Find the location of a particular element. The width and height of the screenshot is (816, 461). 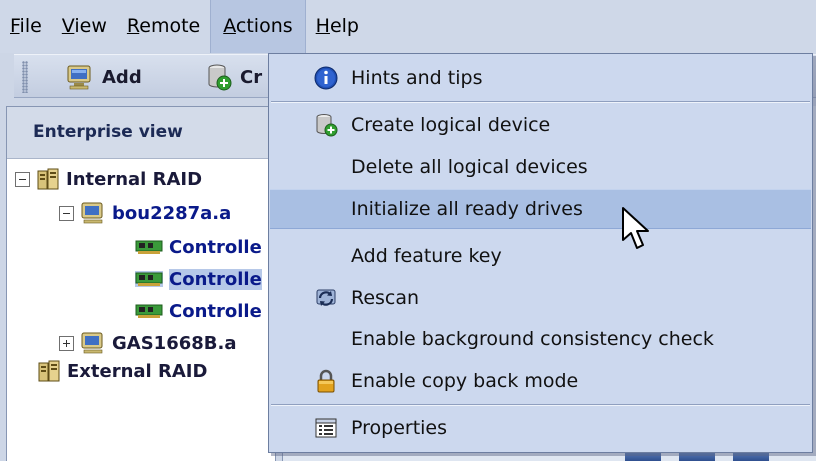

menu-file-rest: ile is located at coordinates (30, 26).